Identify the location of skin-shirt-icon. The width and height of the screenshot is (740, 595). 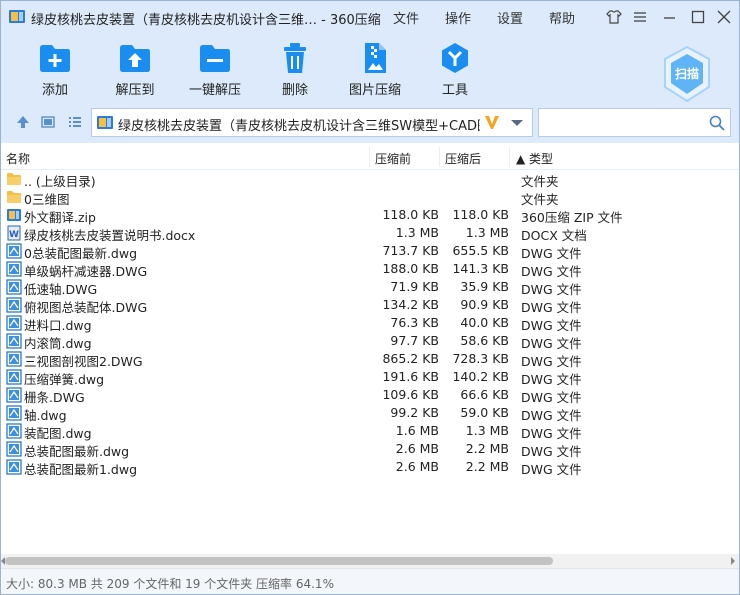
(614, 17).